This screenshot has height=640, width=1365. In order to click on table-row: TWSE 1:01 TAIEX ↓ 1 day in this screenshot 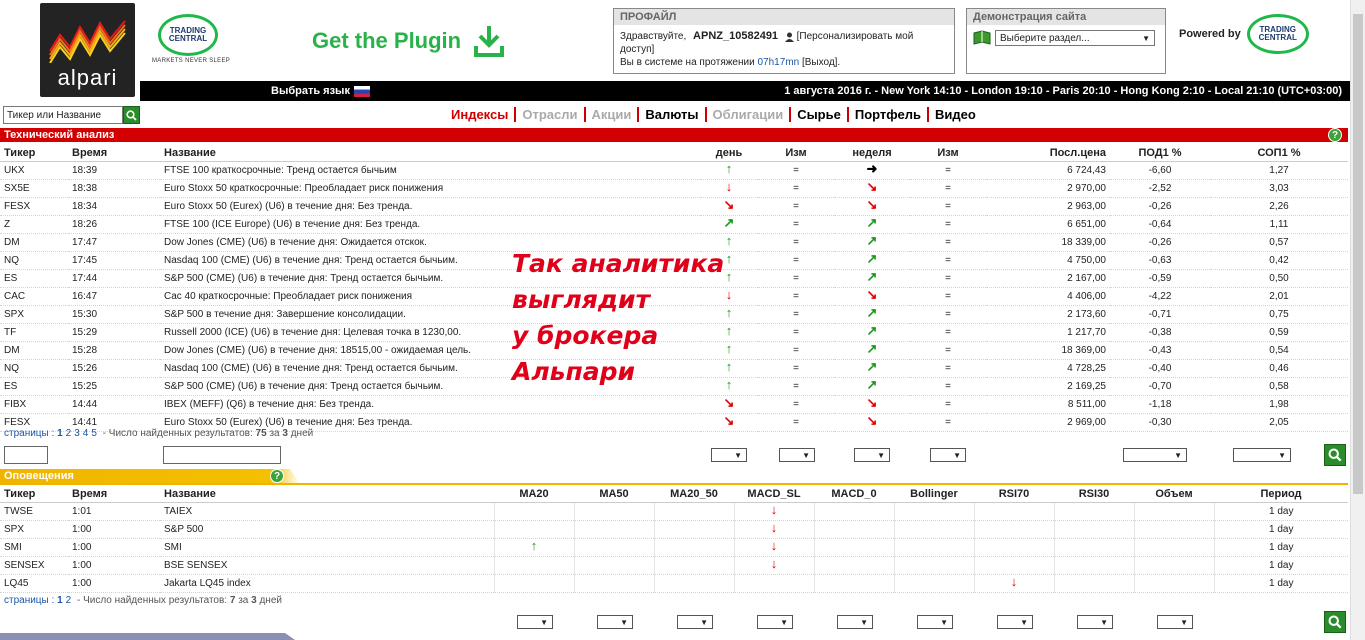, I will do `click(674, 511)`.